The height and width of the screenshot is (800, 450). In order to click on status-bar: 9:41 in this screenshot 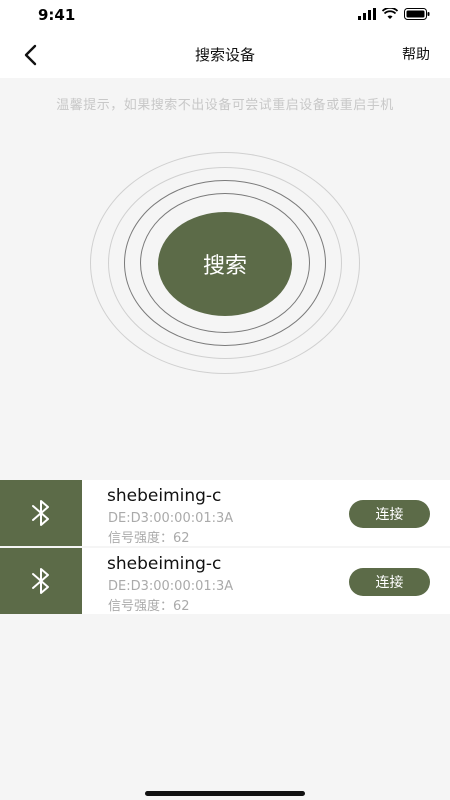, I will do `click(225, 15)`.